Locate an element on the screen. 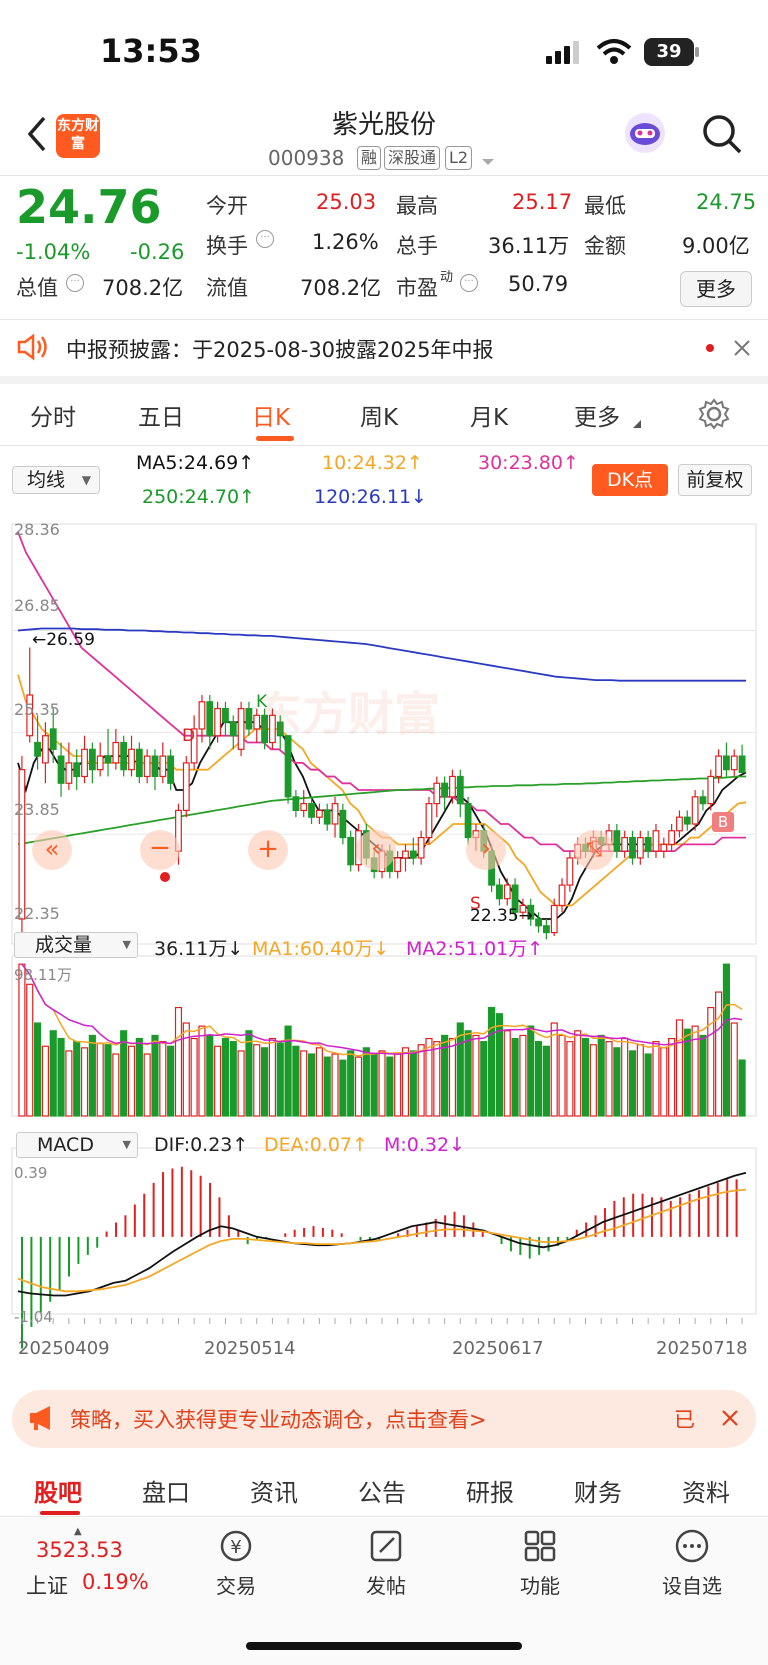 The width and height of the screenshot is (768, 1665). tab-finance: 财务 is located at coordinates (598, 1490).